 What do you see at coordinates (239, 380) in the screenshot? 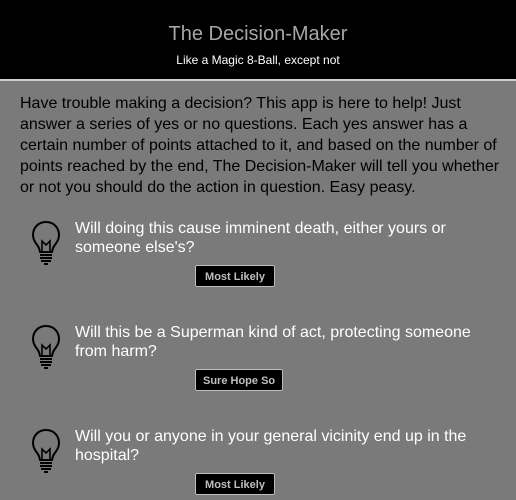
I see `answer-button: Sure Hope So` at bounding box center [239, 380].